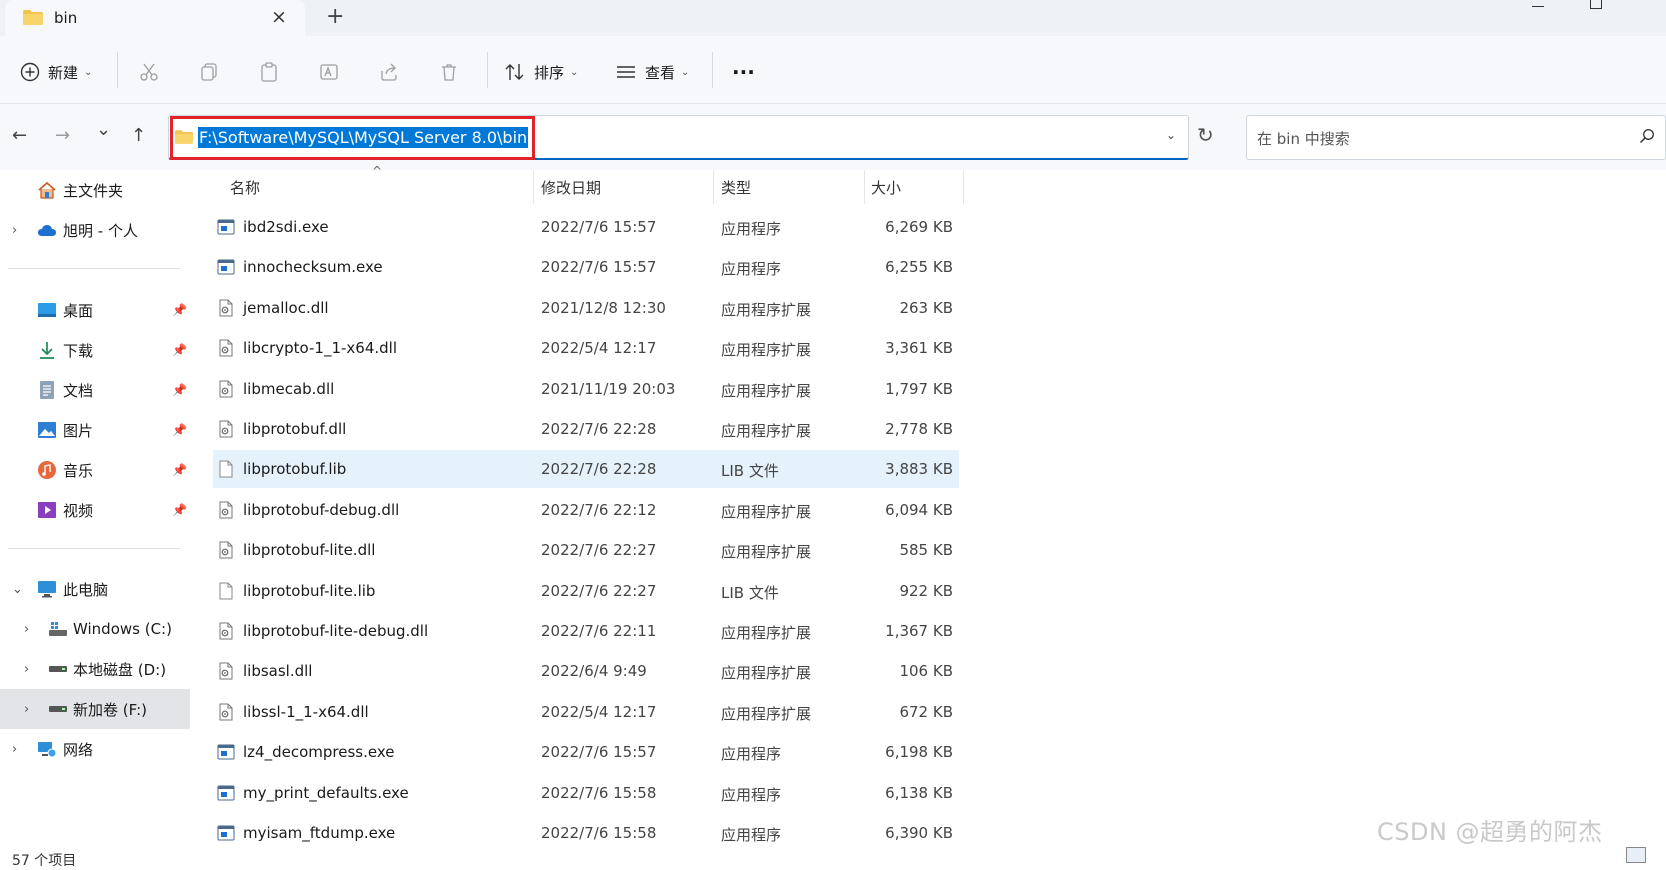 This screenshot has width=1666, height=870. What do you see at coordinates (103, 130) in the screenshot?
I see `recent-locations-button: ⌄` at bounding box center [103, 130].